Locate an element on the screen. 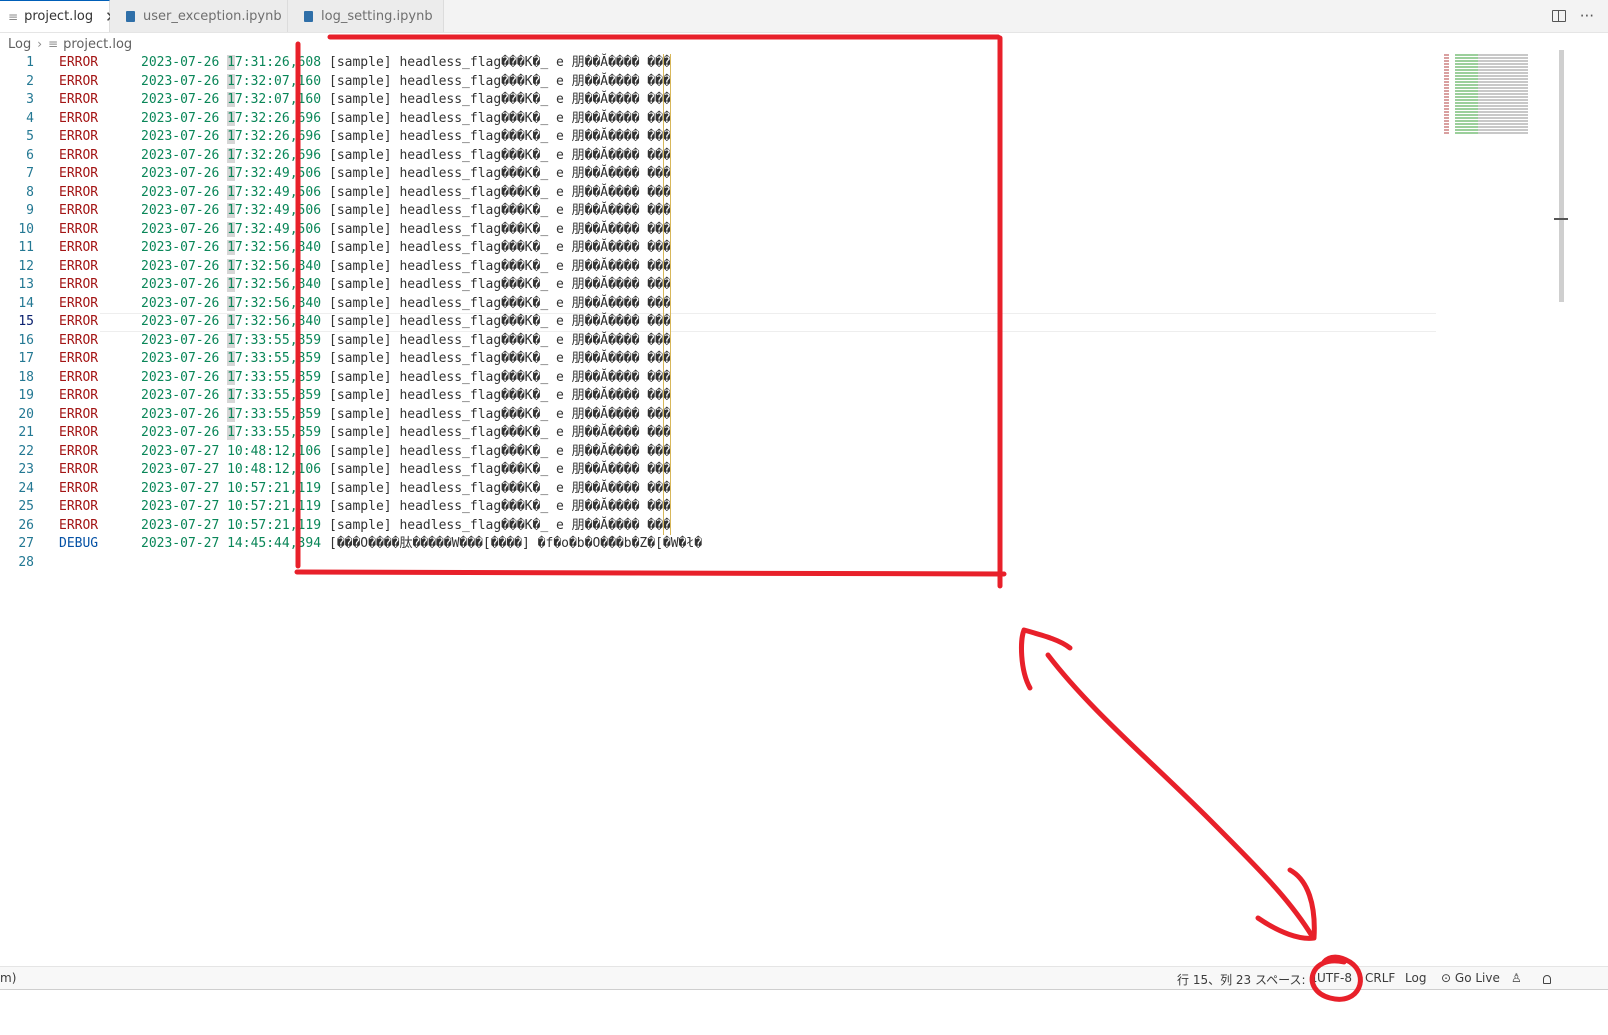 The image size is (1608, 1035). breadcrumb-root: Log is located at coordinates (19, 44).